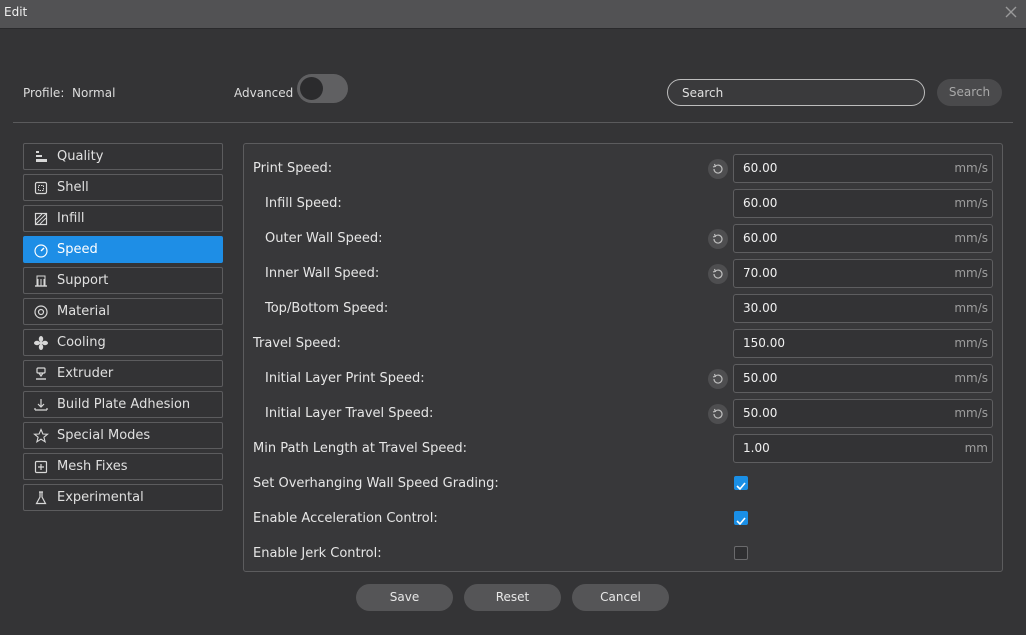  I want to click on sidebar-item-build-plate-adhesion: Build Plate Adhesion, so click(123, 404).